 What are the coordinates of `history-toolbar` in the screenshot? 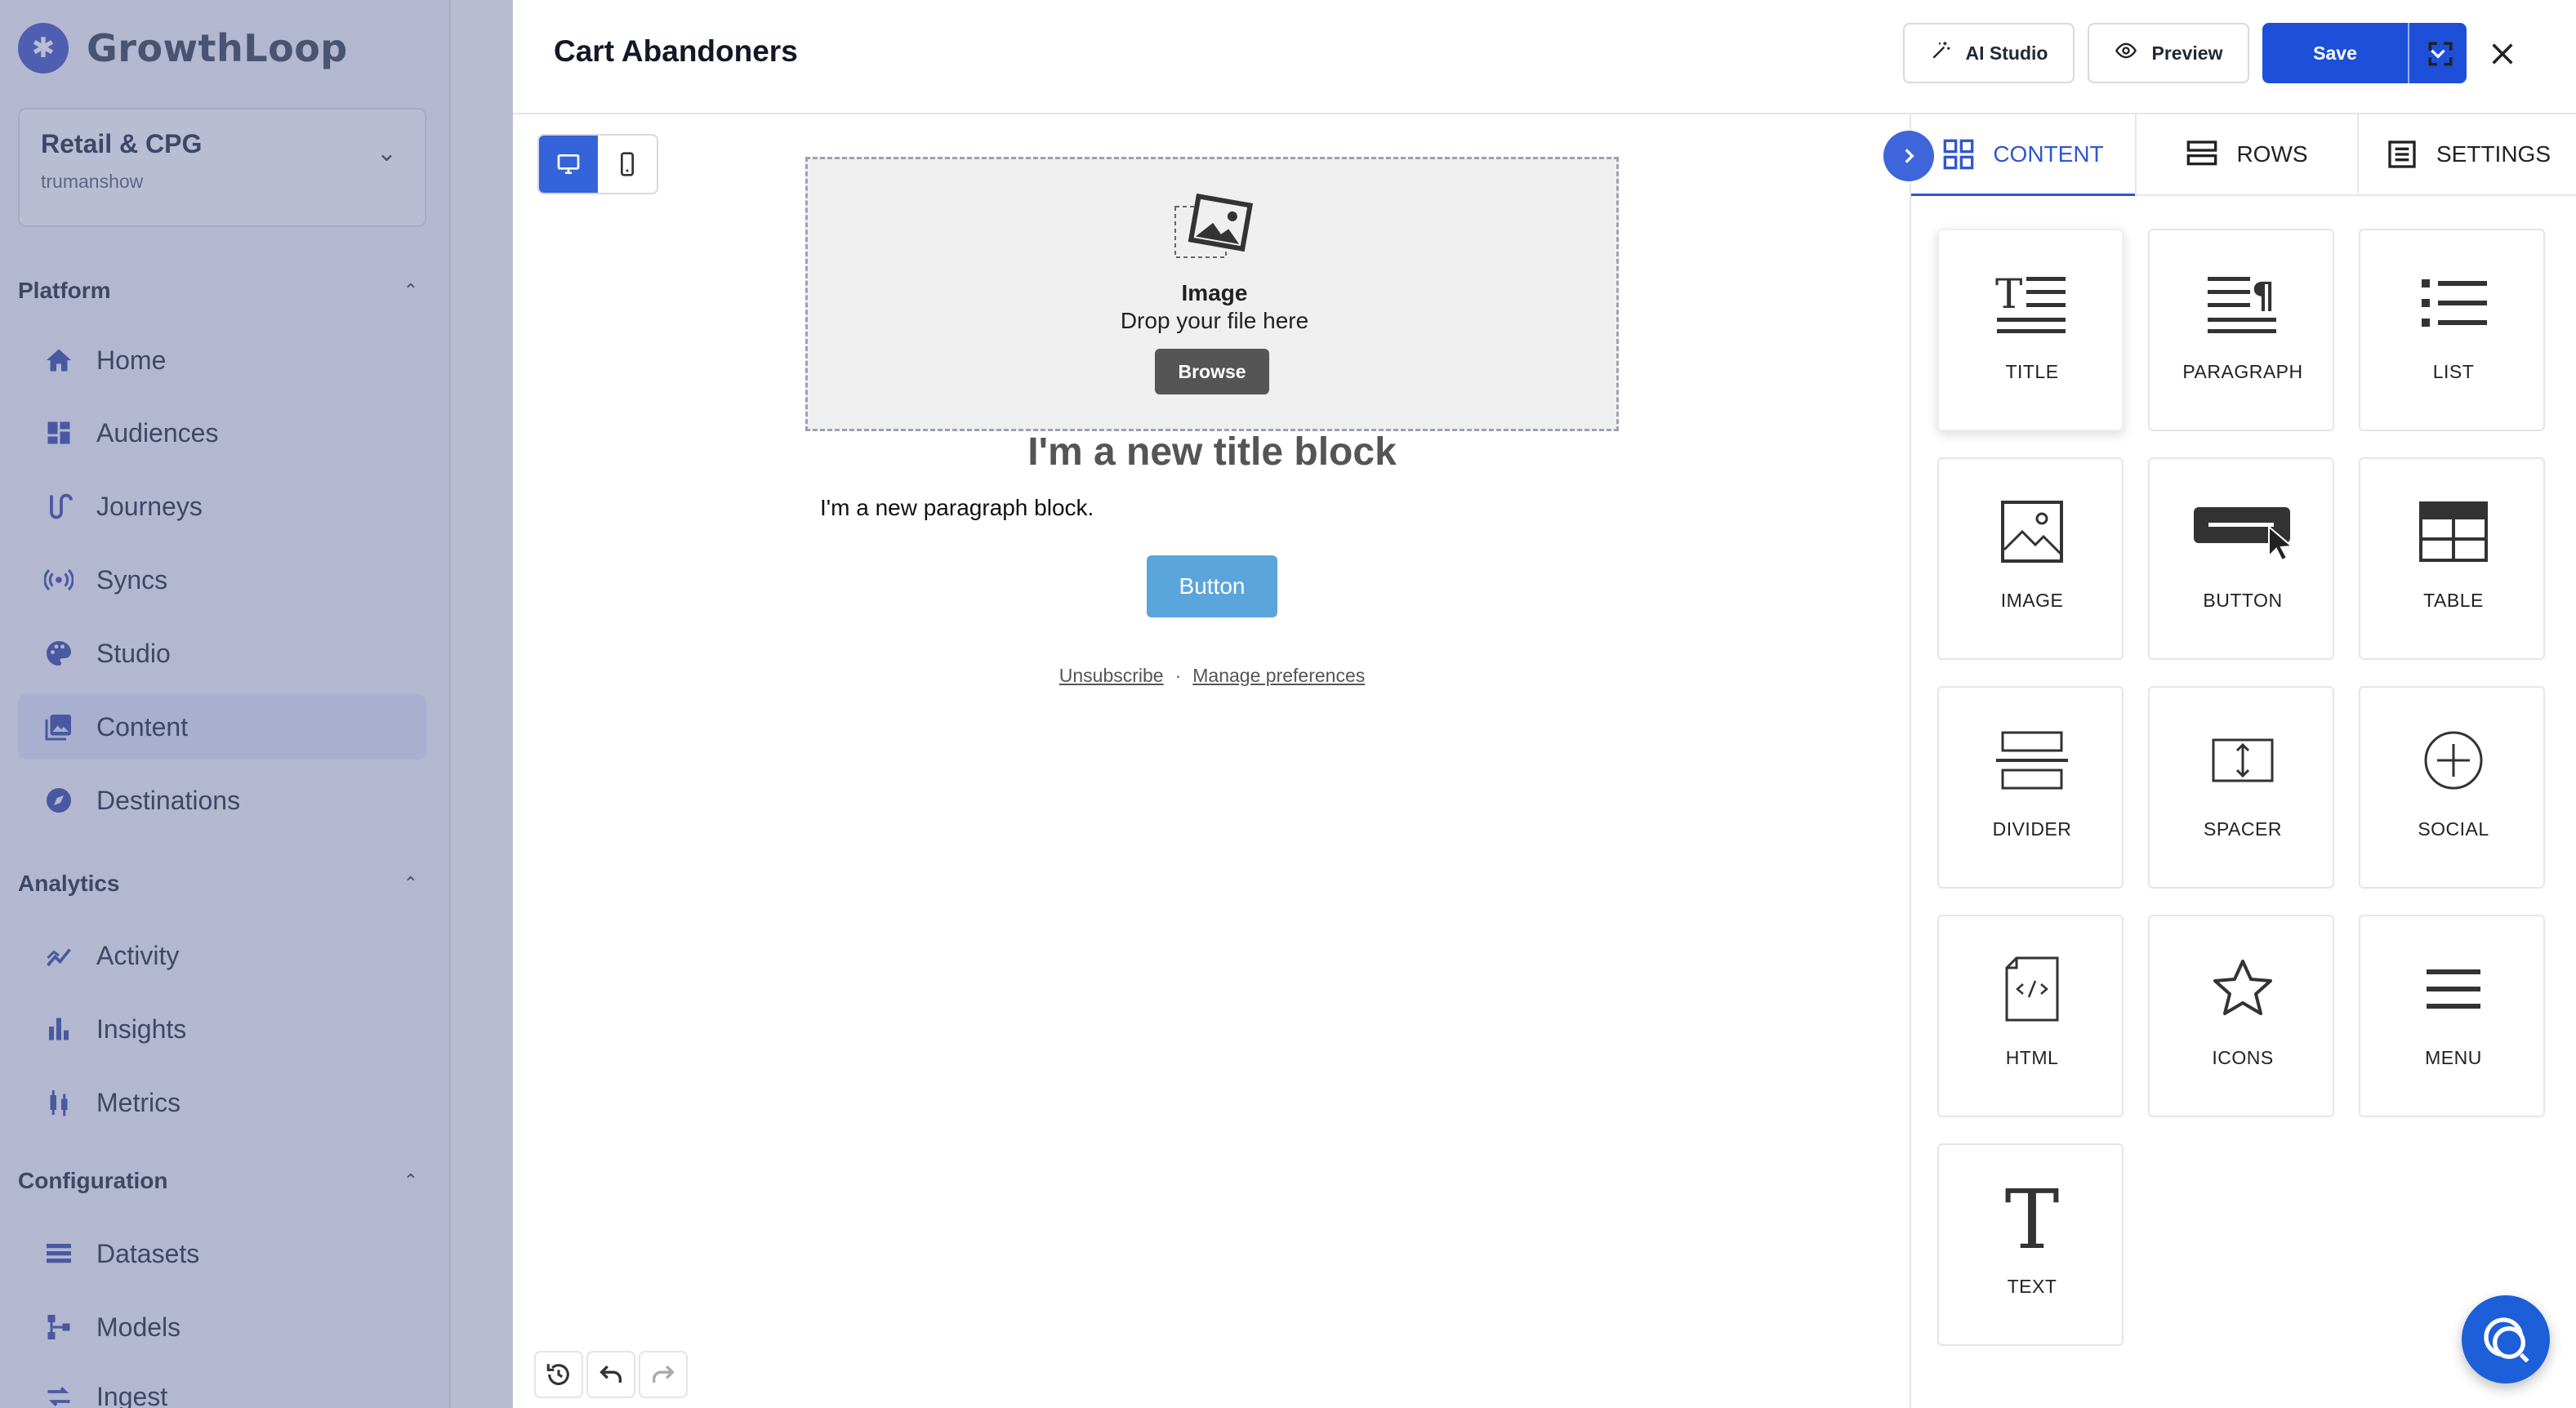 It's located at (611, 1374).